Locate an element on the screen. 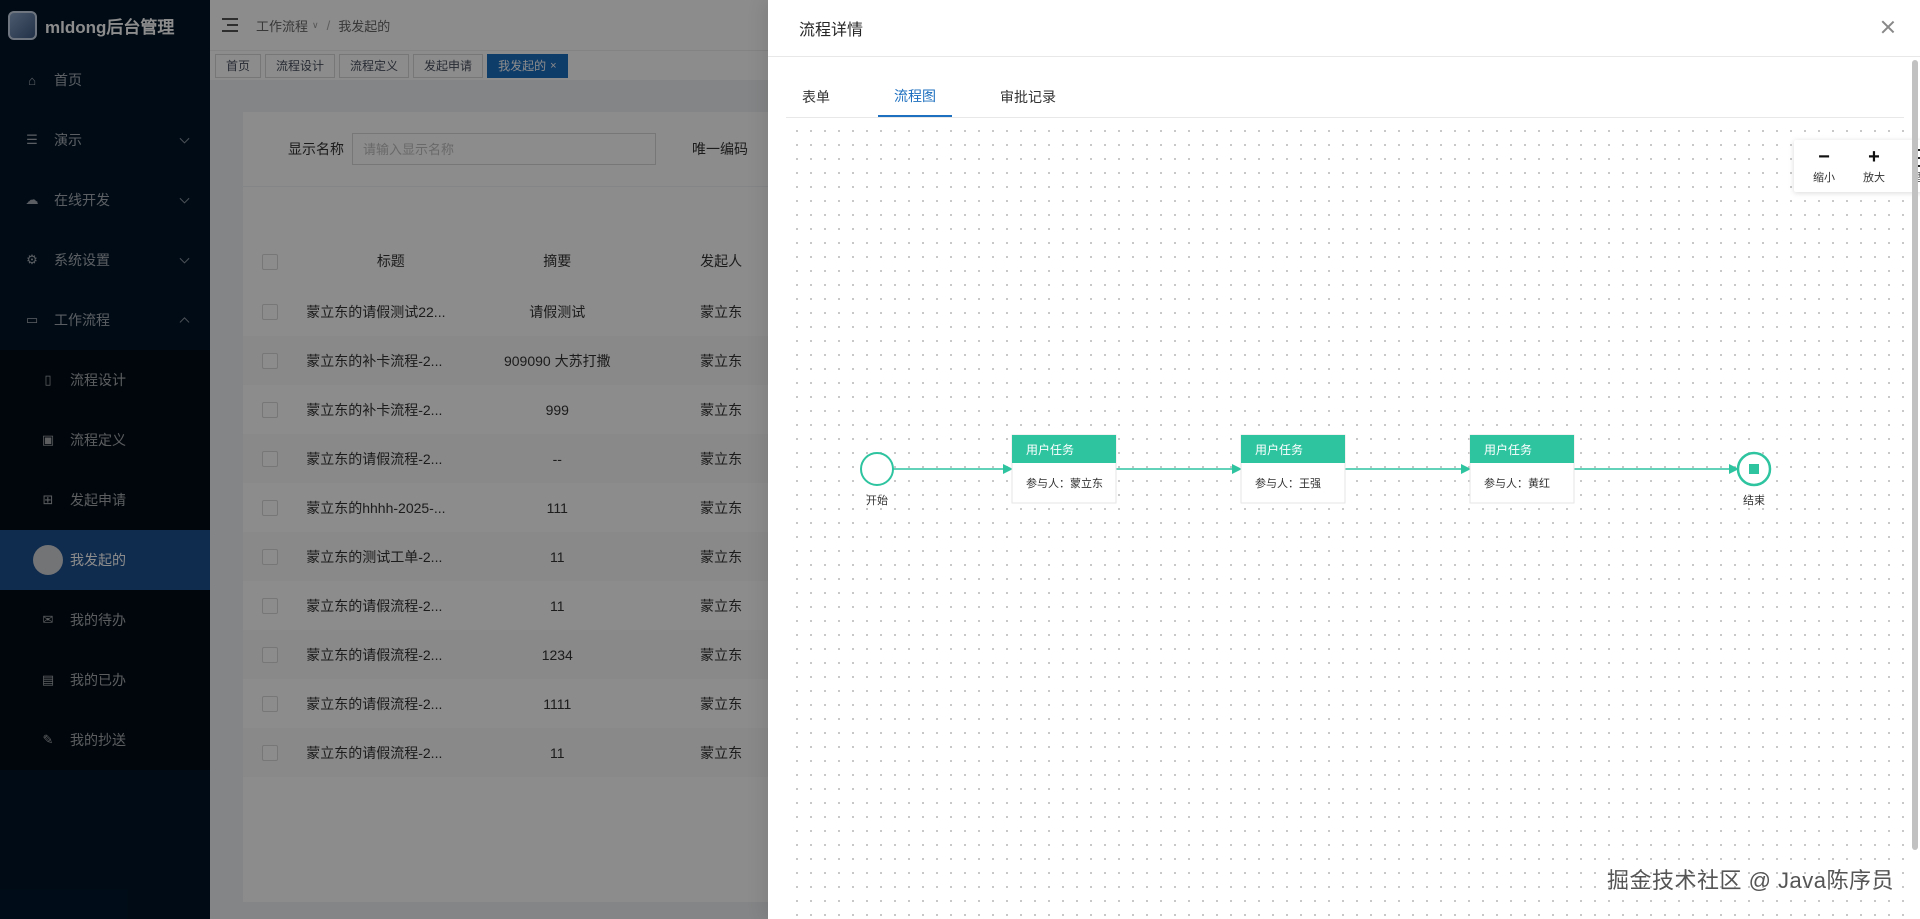 The width and height of the screenshot is (1920, 919). drawer-title: 流程详情 is located at coordinates (831, 30).